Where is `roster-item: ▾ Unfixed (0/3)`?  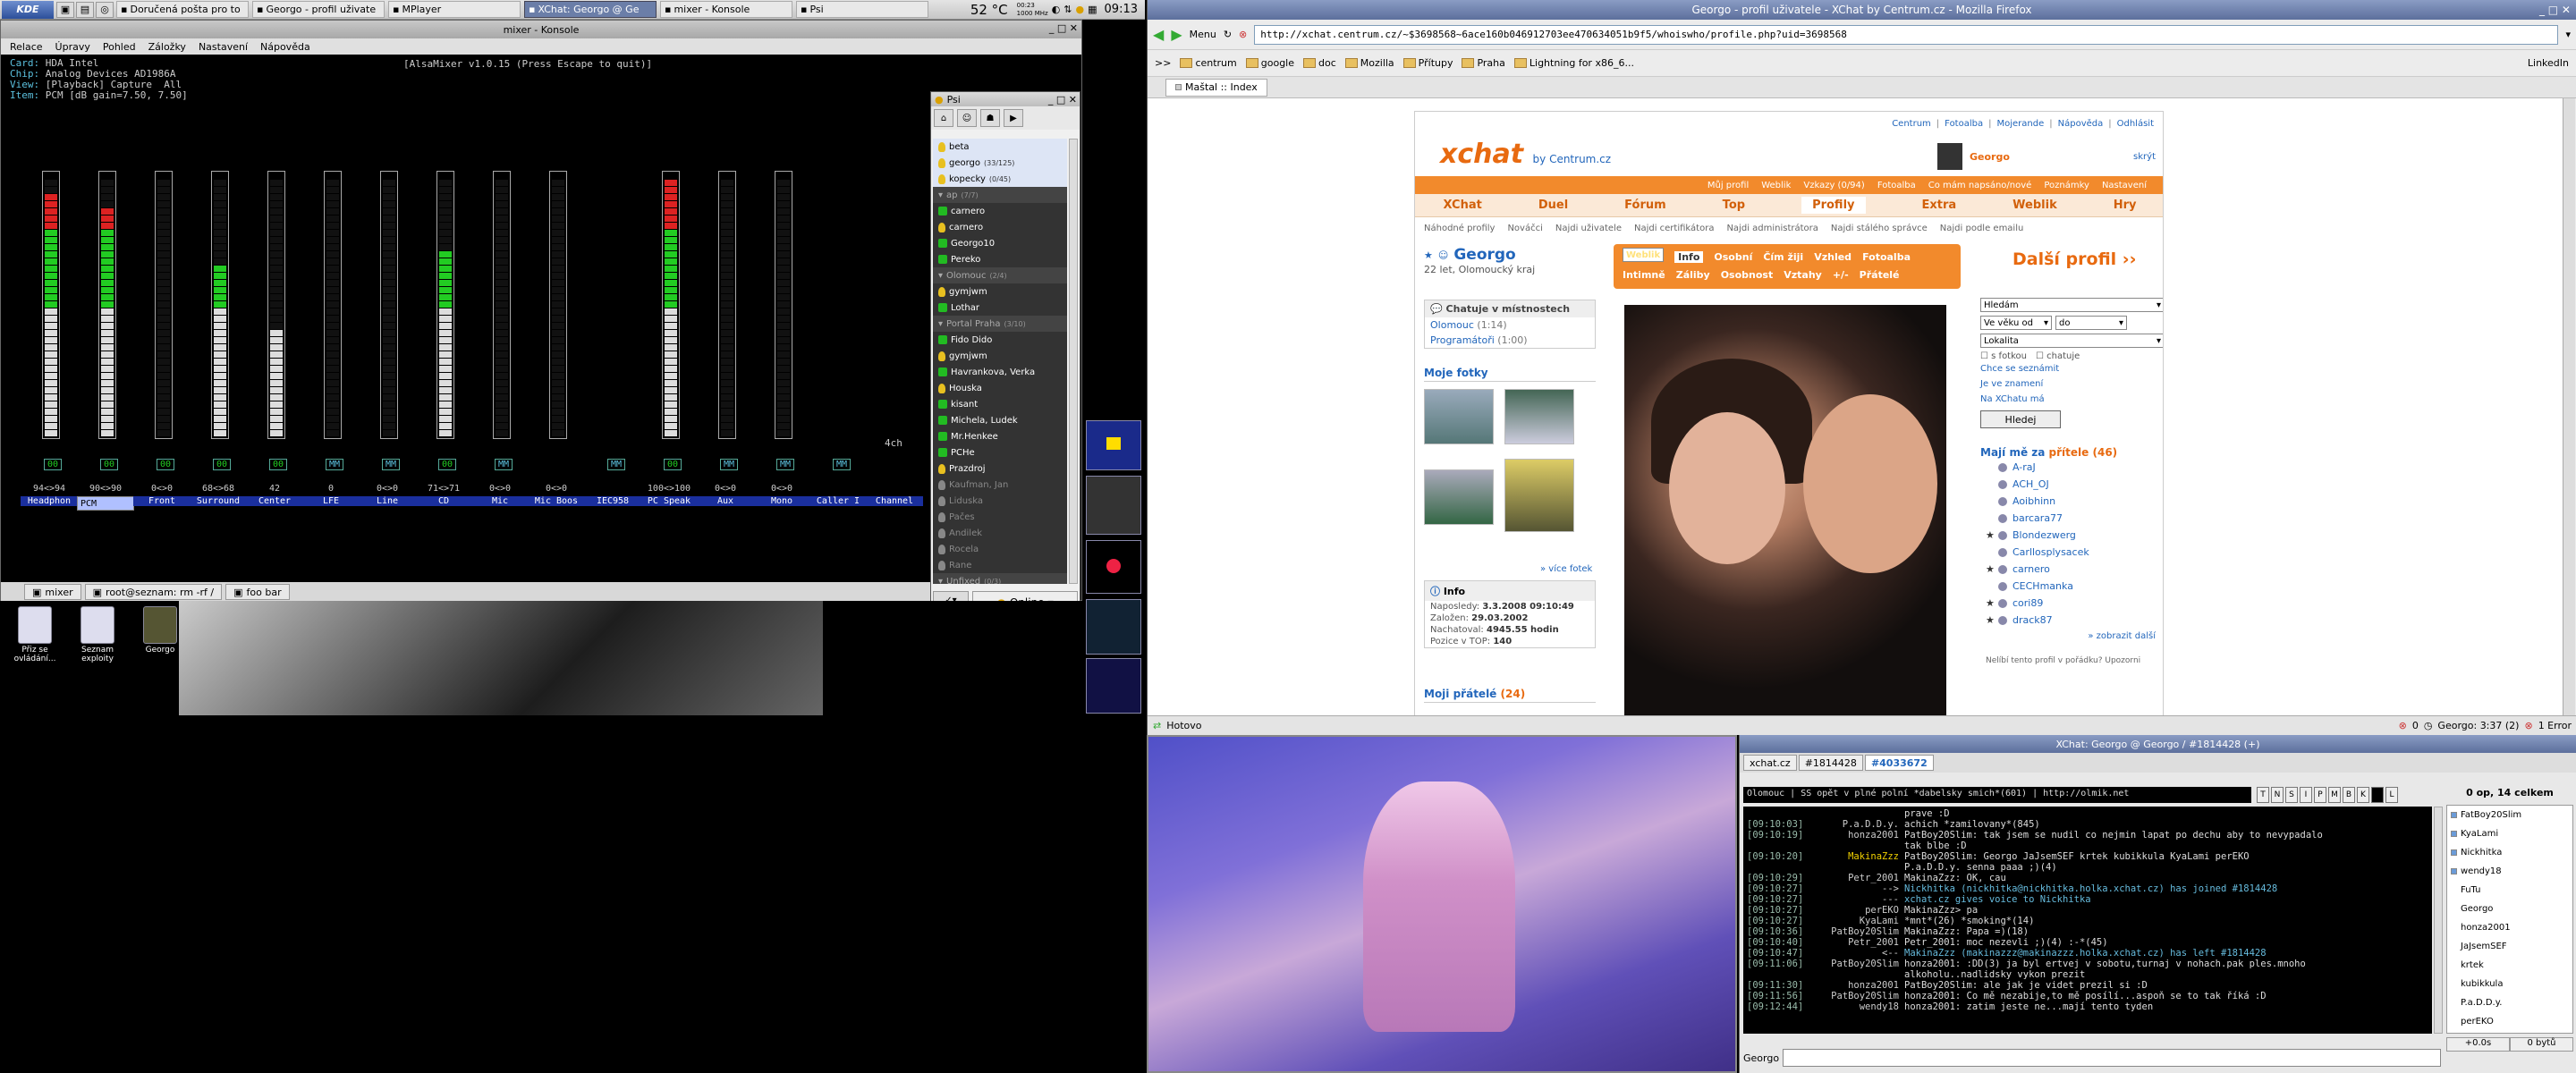
roster-item: ▾ Unfixed (0/3) is located at coordinates (1000, 578).